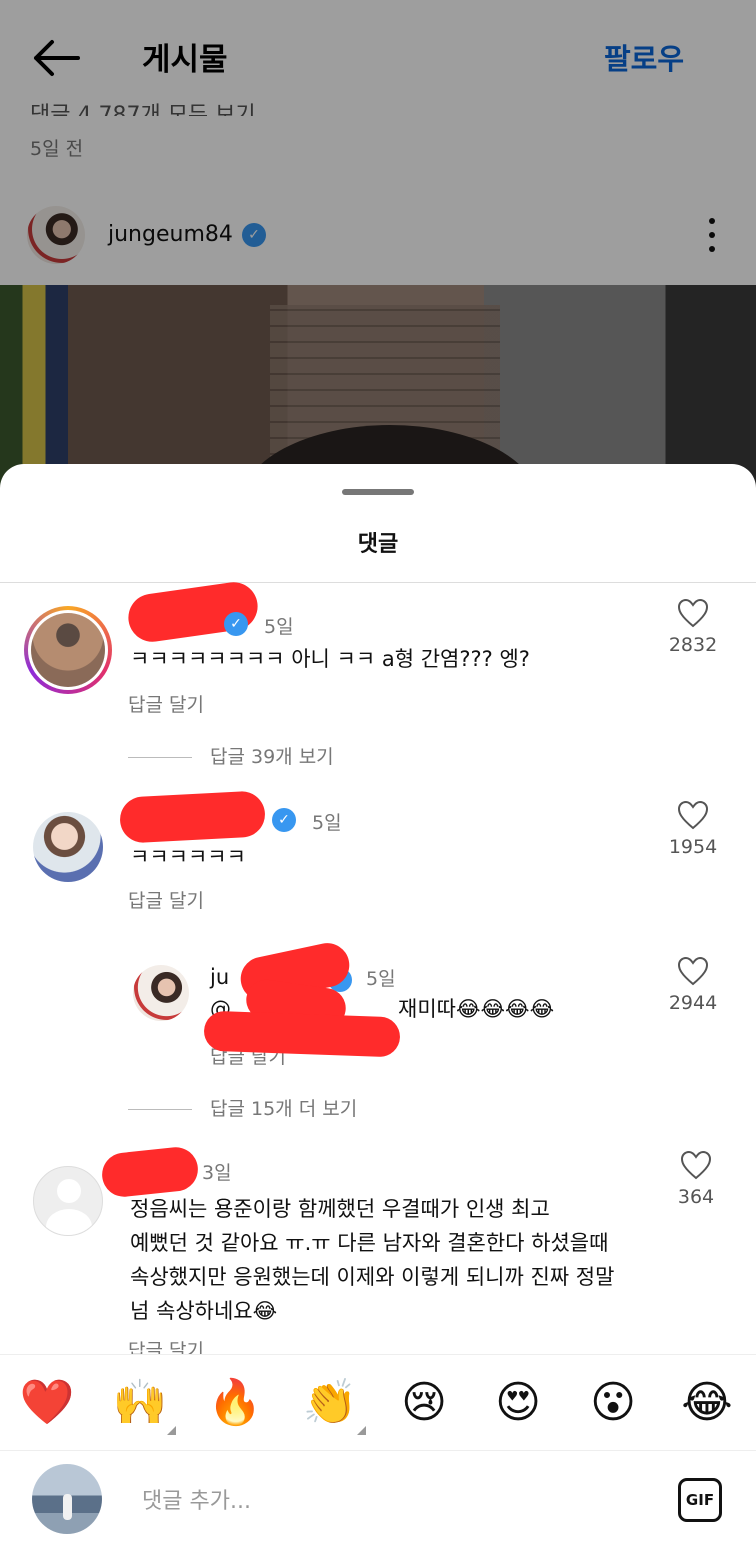 This screenshot has width=756, height=1547. I want to click on emoji-clap-button: 👏, so click(333, 1404).